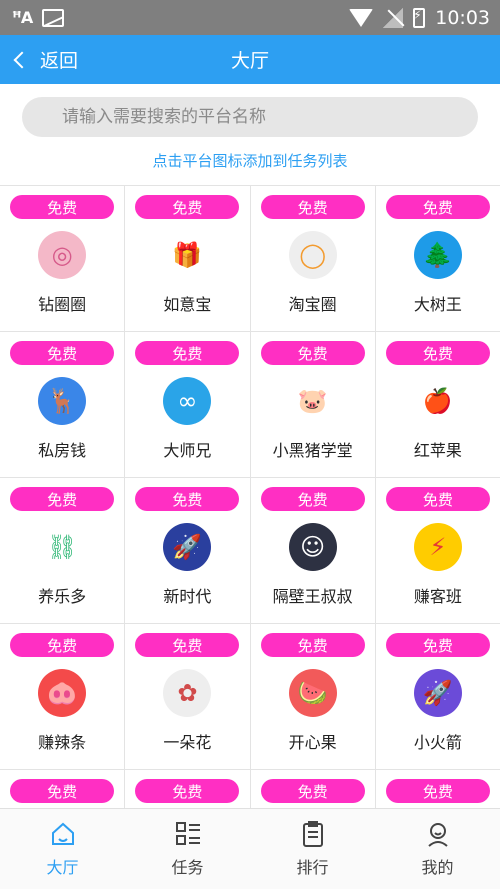 The image size is (500, 889). What do you see at coordinates (187, 867) in the screenshot?
I see `tab-label: 任务` at bounding box center [187, 867].